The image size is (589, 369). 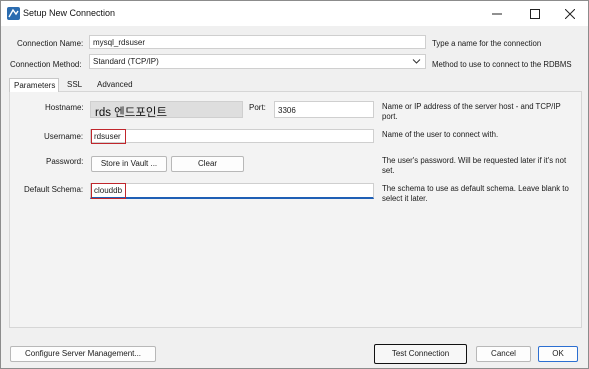 What do you see at coordinates (232, 136) in the screenshot?
I see `username-input: rdsuser` at bounding box center [232, 136].